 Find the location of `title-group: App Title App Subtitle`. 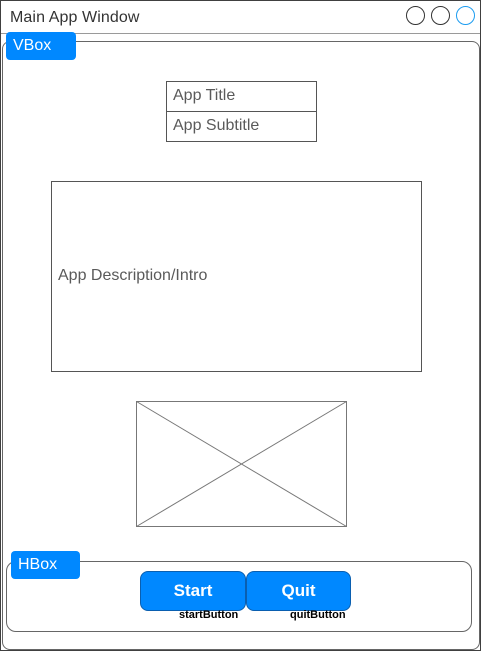

title-group: App Title App Subtitle is located at coordinates (241, 111).